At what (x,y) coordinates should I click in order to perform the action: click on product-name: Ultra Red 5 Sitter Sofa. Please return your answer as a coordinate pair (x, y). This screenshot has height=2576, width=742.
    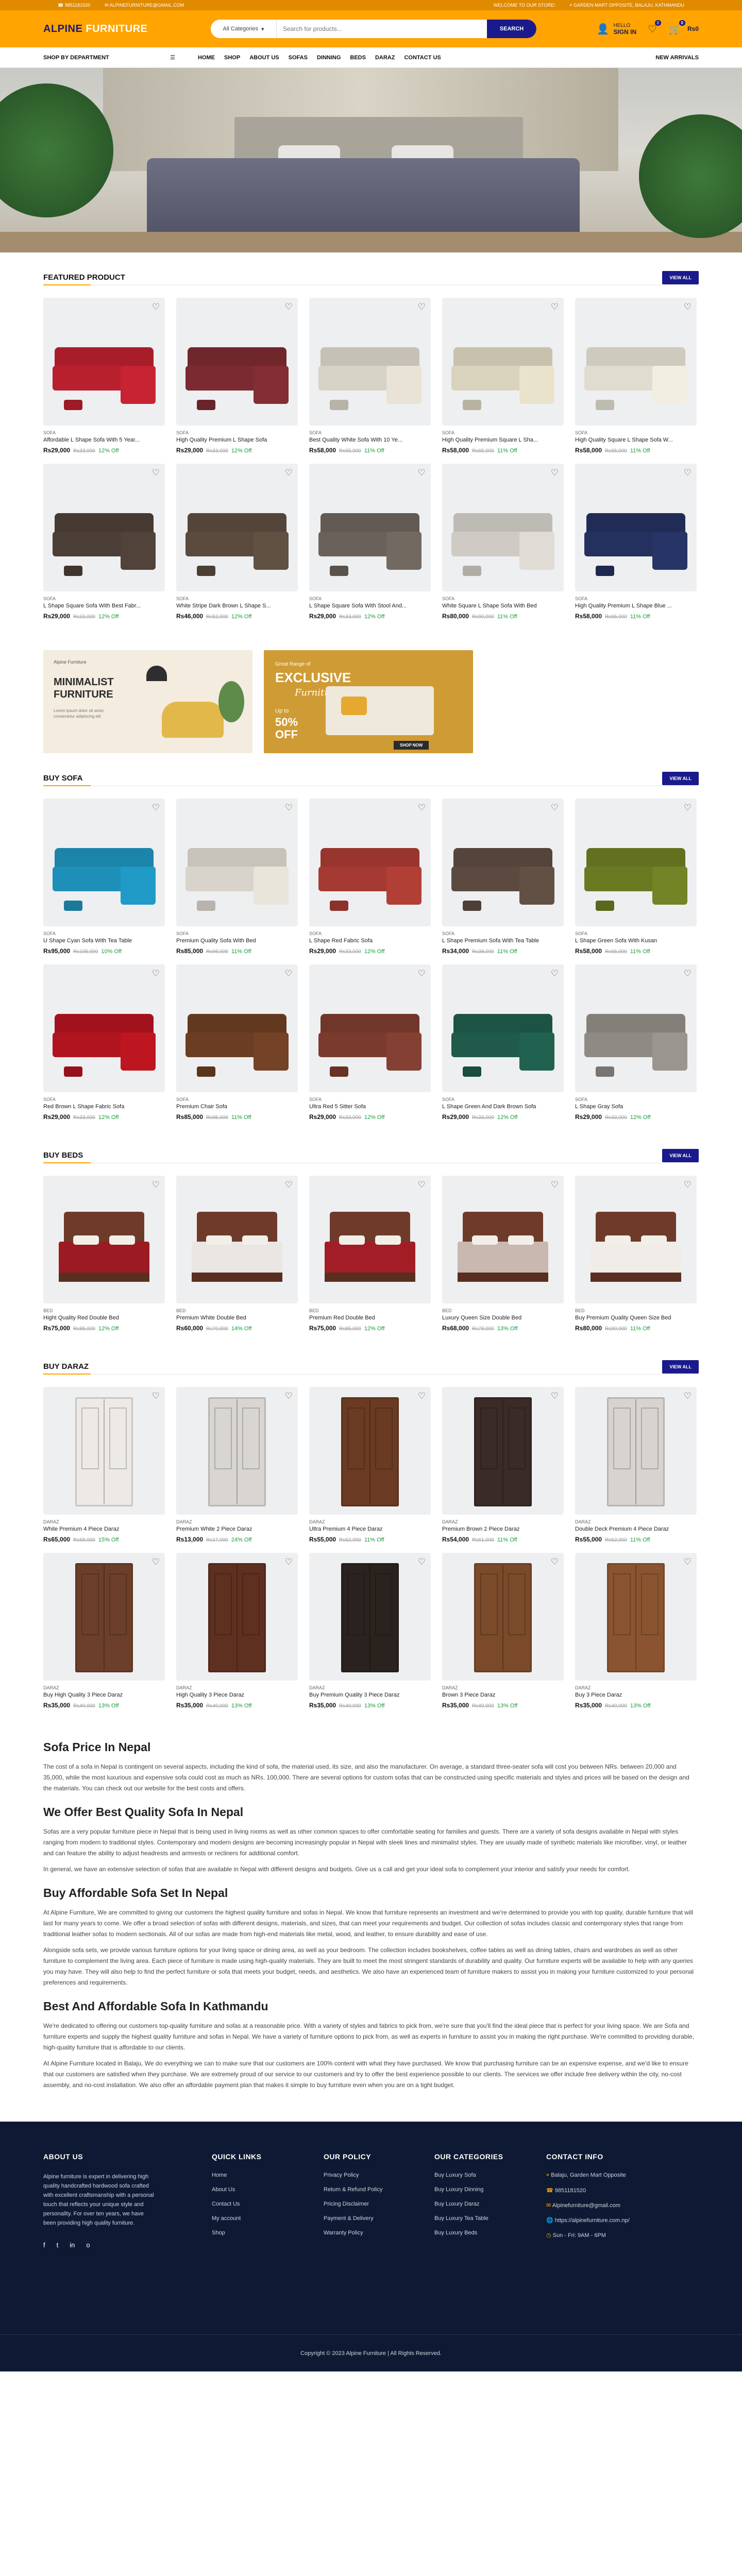
    Looking at the image, I should click on (370, 1107).